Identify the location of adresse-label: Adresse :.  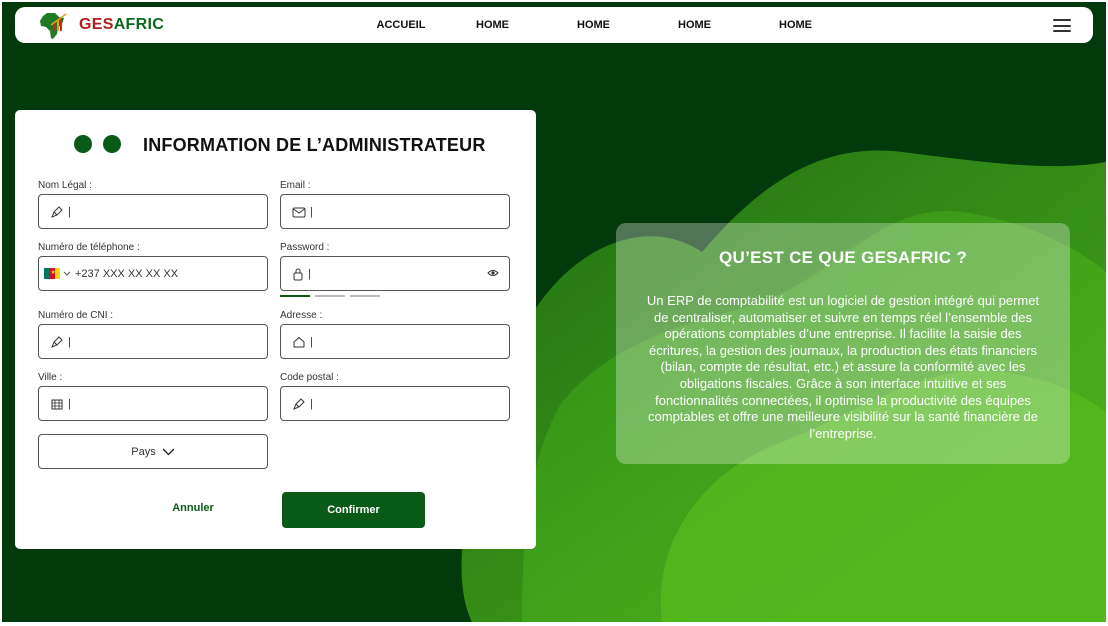
(301, 315).